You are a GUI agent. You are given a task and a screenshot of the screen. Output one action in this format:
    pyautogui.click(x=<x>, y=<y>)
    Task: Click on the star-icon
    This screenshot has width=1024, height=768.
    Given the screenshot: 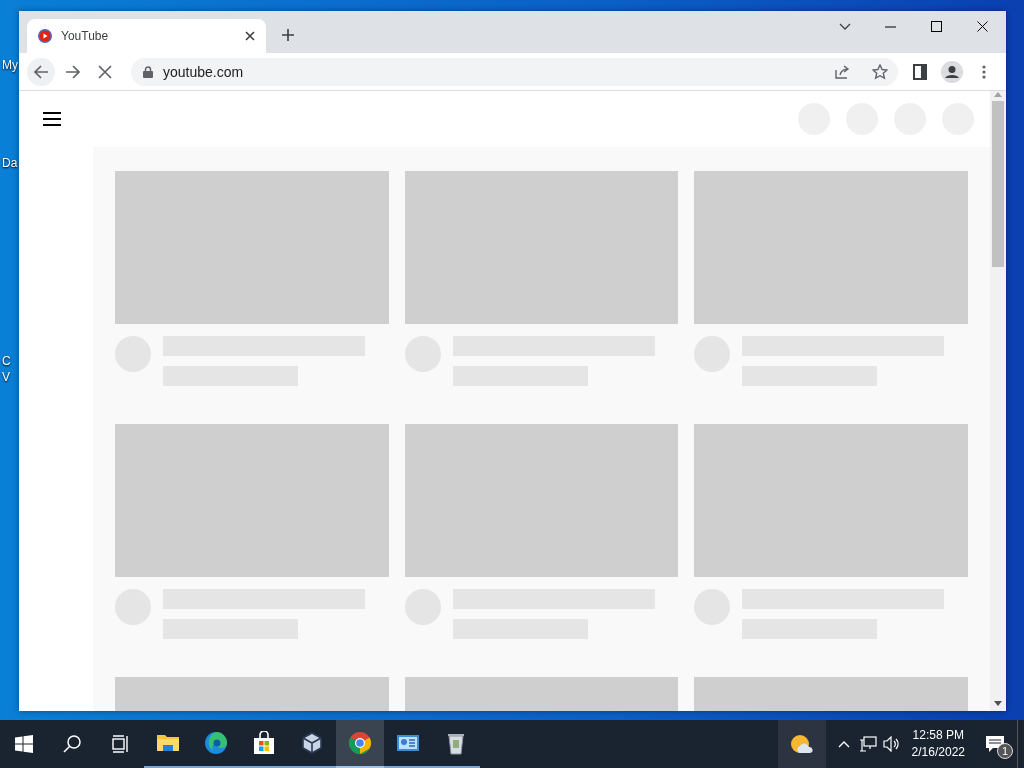 What is the action you would take?
    pyautogui.click(x=880, y=71)
    